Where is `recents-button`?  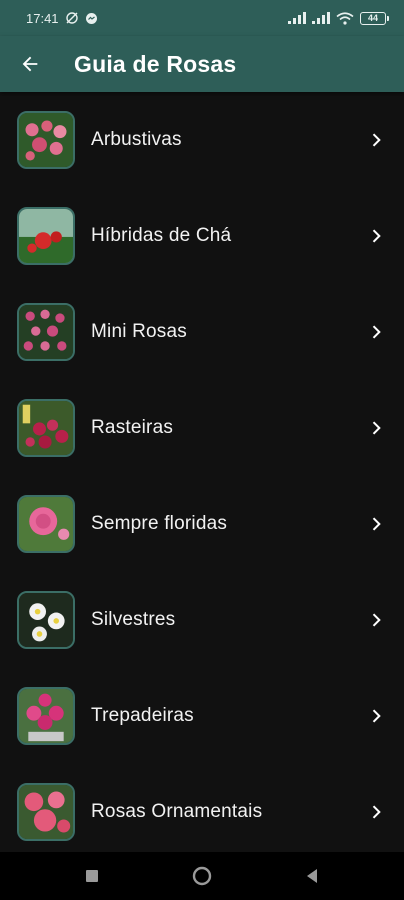
recents-button is located at coordinates (92, 876).